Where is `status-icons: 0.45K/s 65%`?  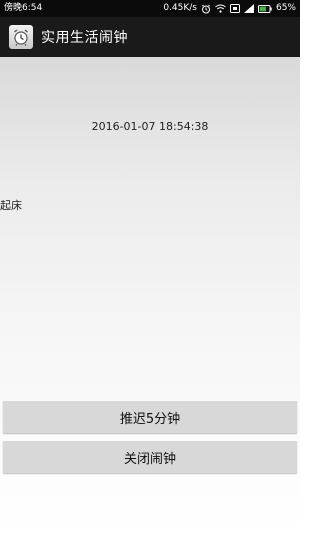
status-icons: 0.45K/s 65% is located at coordinates (229, 8).